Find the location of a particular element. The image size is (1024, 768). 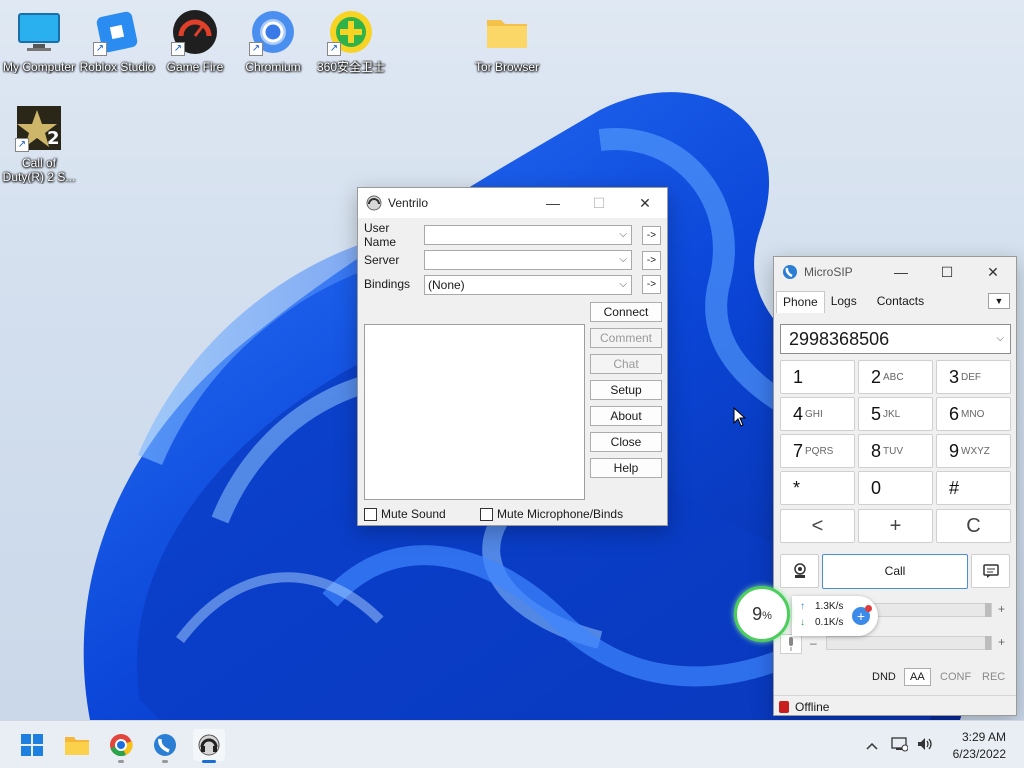

message-button is located at coordinates (990, 571).